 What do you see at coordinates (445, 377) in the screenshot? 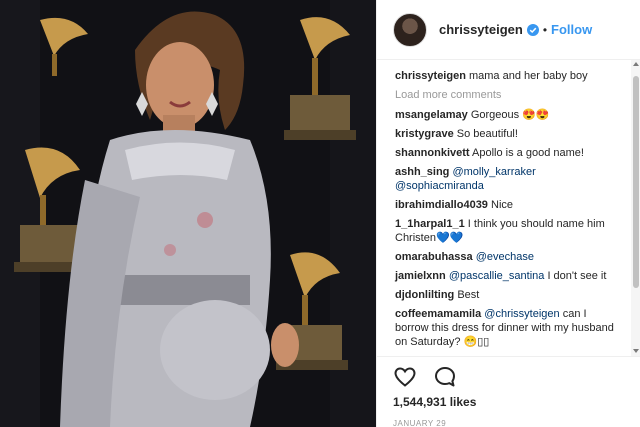
I see `comment-bubble-icon` at bounding box center [445, 377].